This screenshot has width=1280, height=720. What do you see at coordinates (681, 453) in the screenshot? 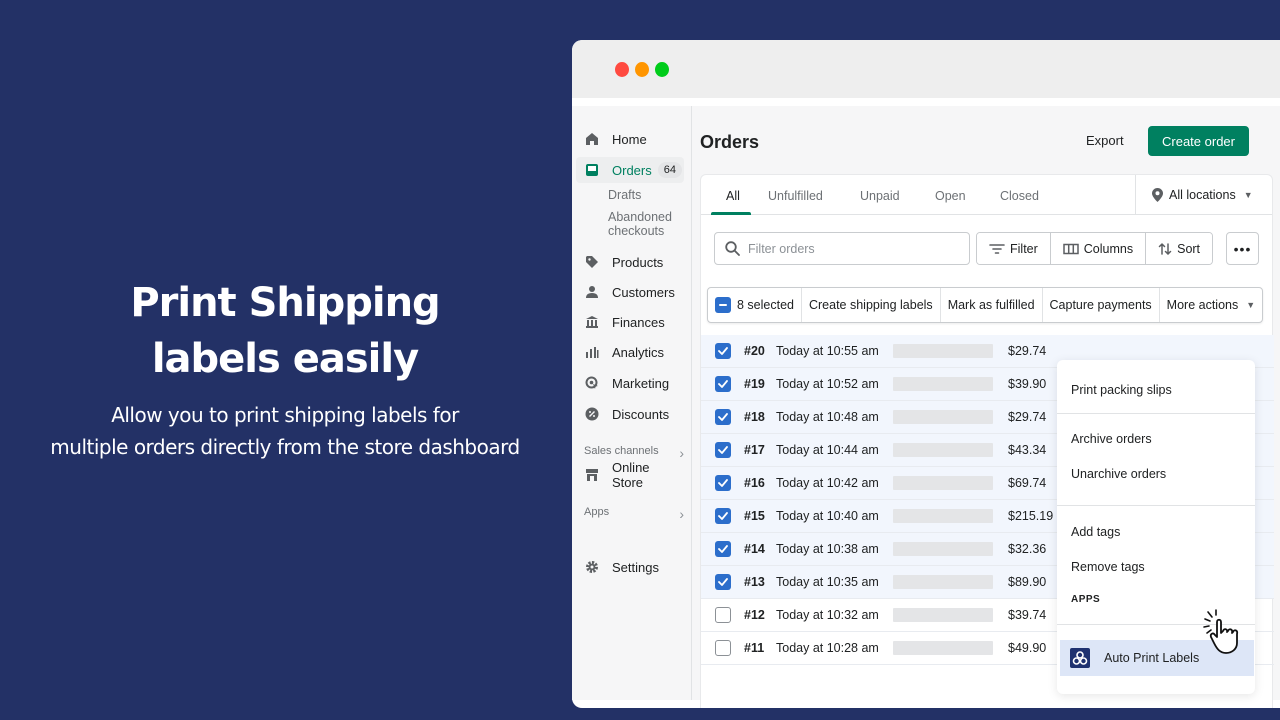
I see `chevron-right-icon: ›` at bounding box center [681, 453].